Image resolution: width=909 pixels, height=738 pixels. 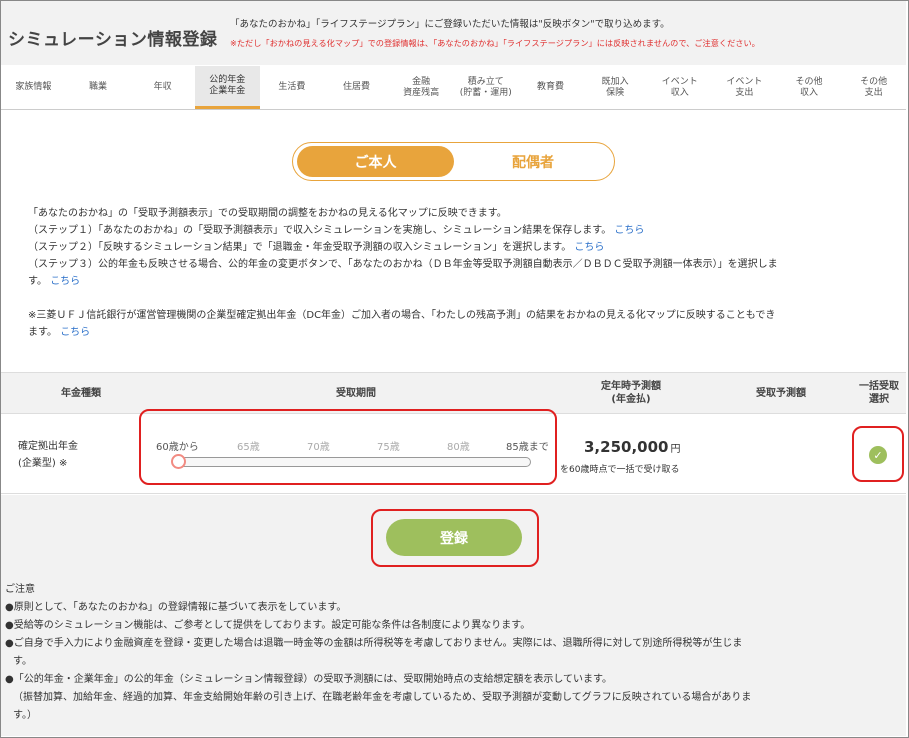 I want to click on slider-ticks: 60歳から 65歳 70歳 75歳 80歳 85歳まで, so click(x=355, y=445).